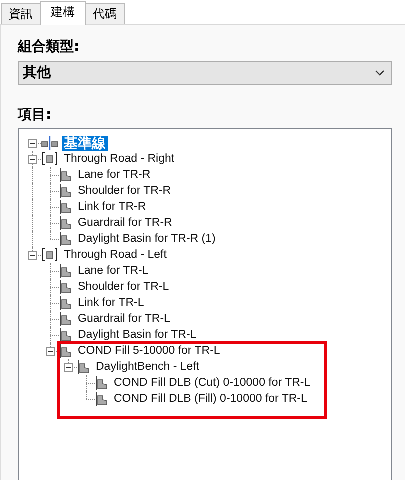 This screenshot has width=405, height=480. Describe the element at coordinates (119, 159) in the screenshot. I see `tree-item: Through Road - Right` at that location.